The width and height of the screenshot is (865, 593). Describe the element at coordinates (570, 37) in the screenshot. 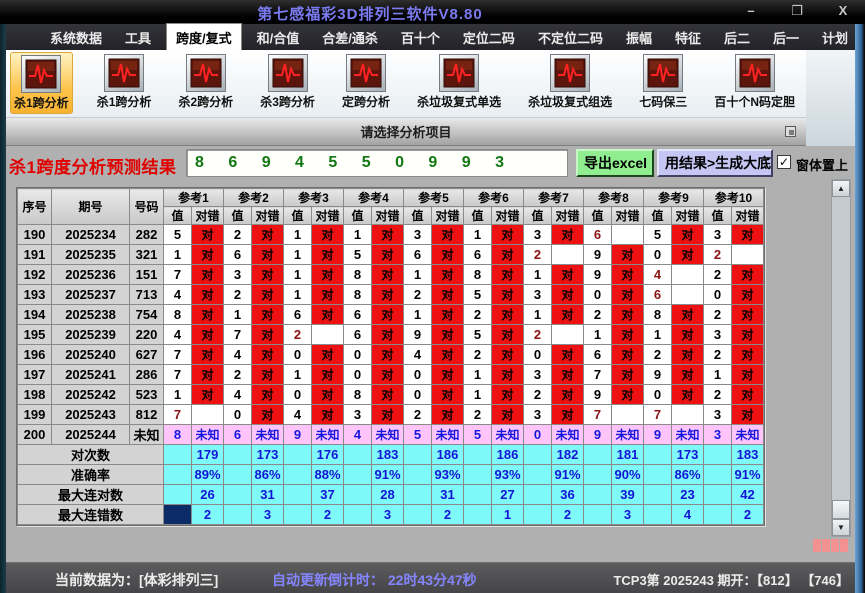

I see `menu-item-8: 不定位二码` at that location.